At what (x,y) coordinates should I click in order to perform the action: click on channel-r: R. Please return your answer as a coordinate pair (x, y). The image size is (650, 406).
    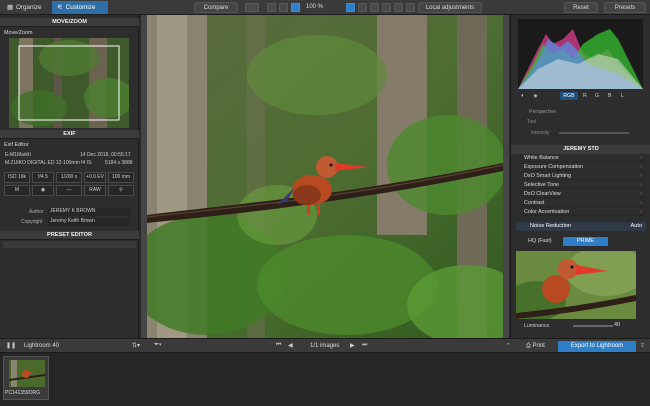
    Looking at the image, I should click on (585, 96).